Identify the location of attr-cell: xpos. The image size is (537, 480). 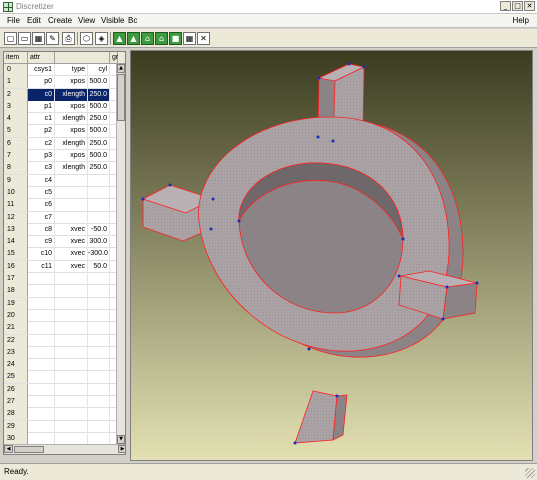
(71, 131).